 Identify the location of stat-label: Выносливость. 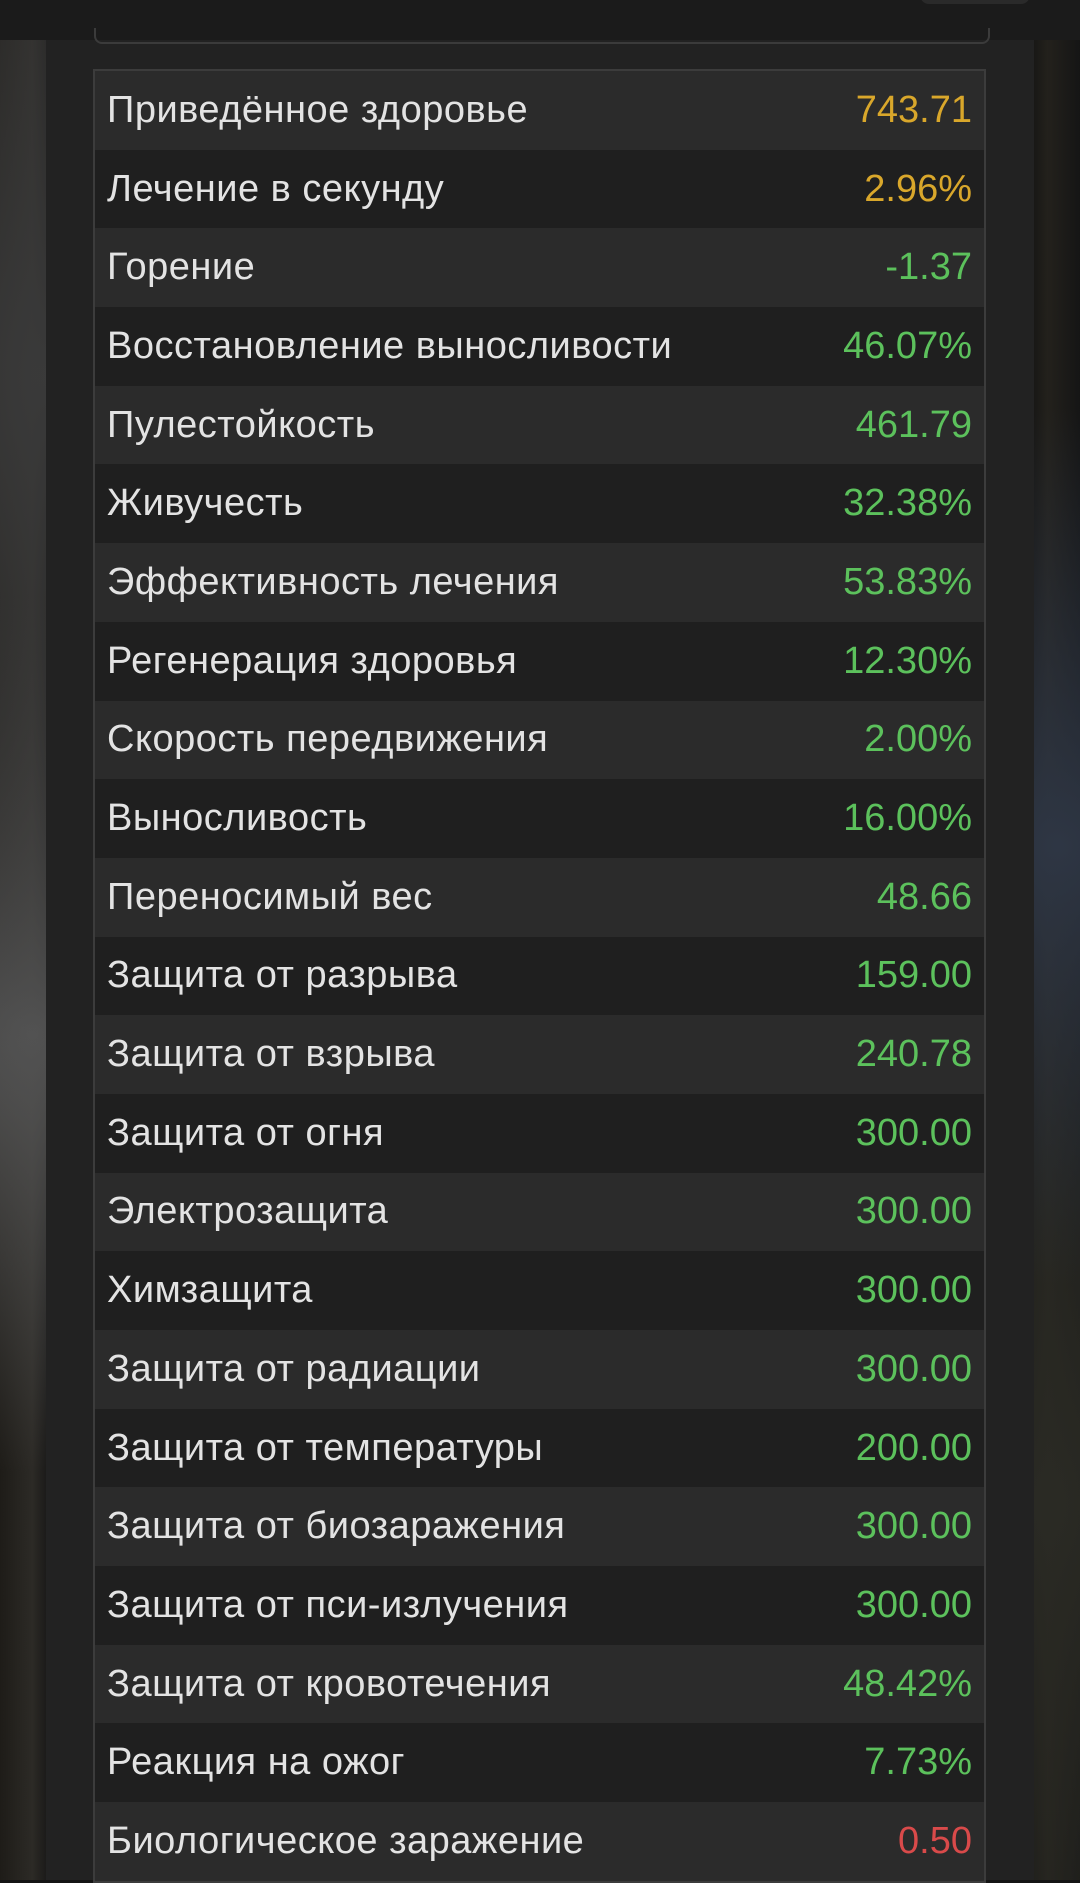
(237, 818).